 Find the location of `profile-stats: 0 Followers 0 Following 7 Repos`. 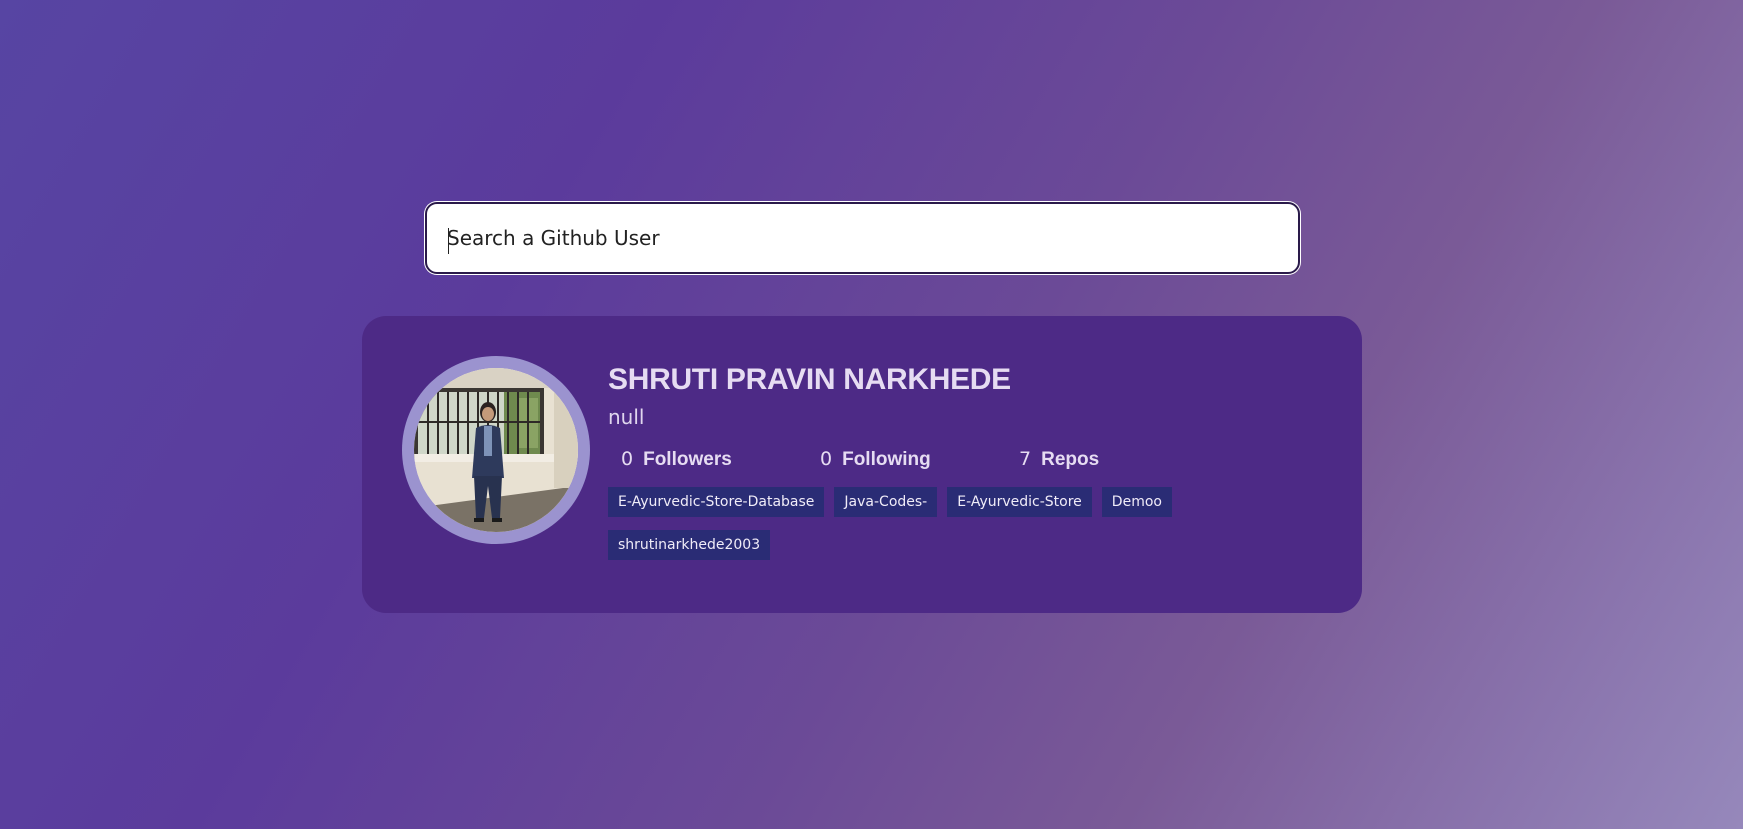

profile-stats: 0 Followers 0 Following 7 Repos is located at coordinates (968, 459).